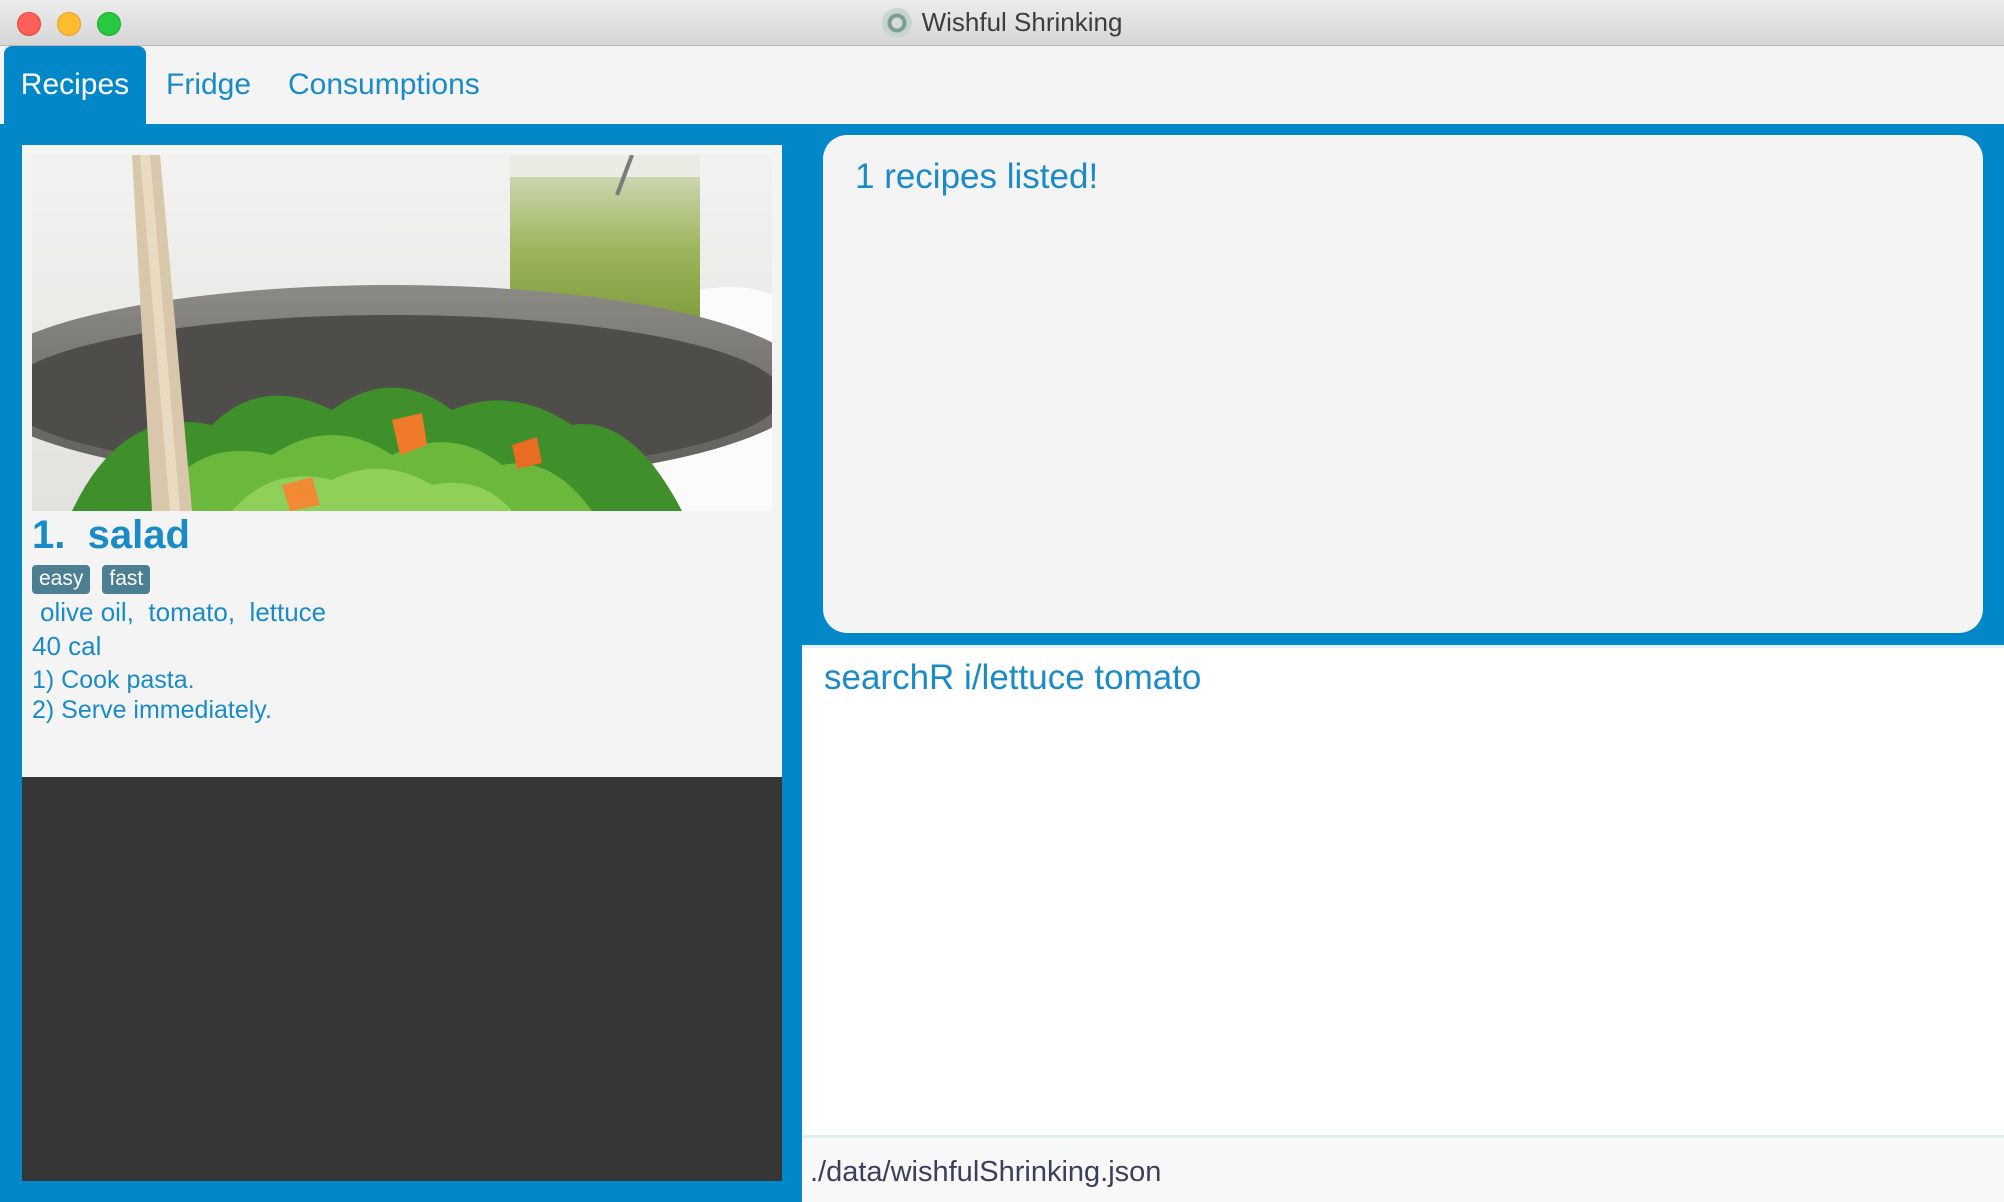 The height and width of the screenshot is (1202, 2004). Describe the element at coordinates (1022, 22) in the screenshot. I see `window-title: Wishful Shrinking` at that location.